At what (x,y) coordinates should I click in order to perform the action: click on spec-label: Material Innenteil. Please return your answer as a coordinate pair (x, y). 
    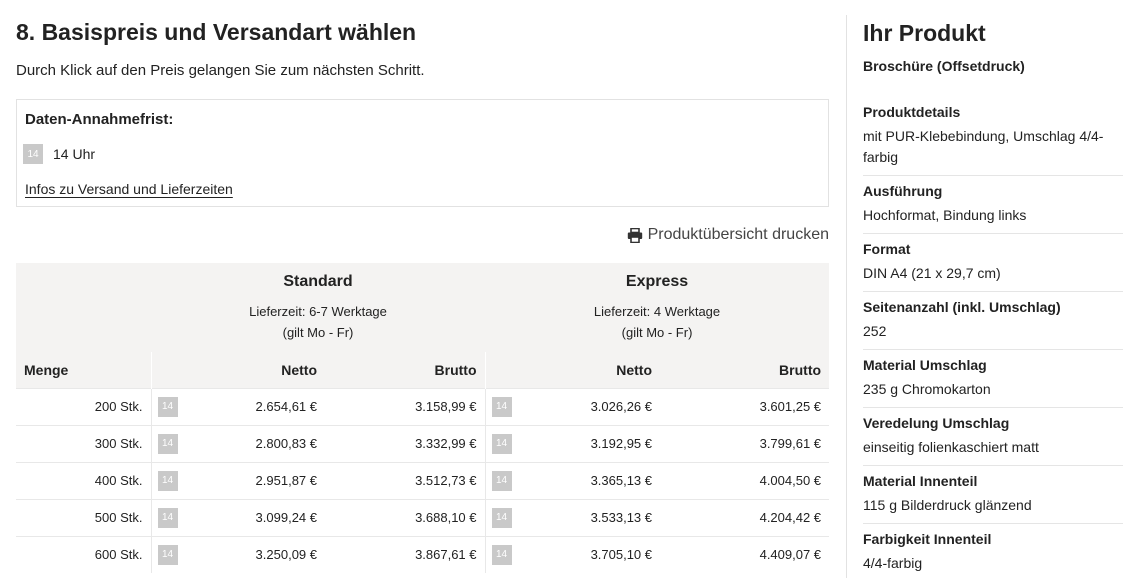
    Looking at the image, I should click on (920, 481).